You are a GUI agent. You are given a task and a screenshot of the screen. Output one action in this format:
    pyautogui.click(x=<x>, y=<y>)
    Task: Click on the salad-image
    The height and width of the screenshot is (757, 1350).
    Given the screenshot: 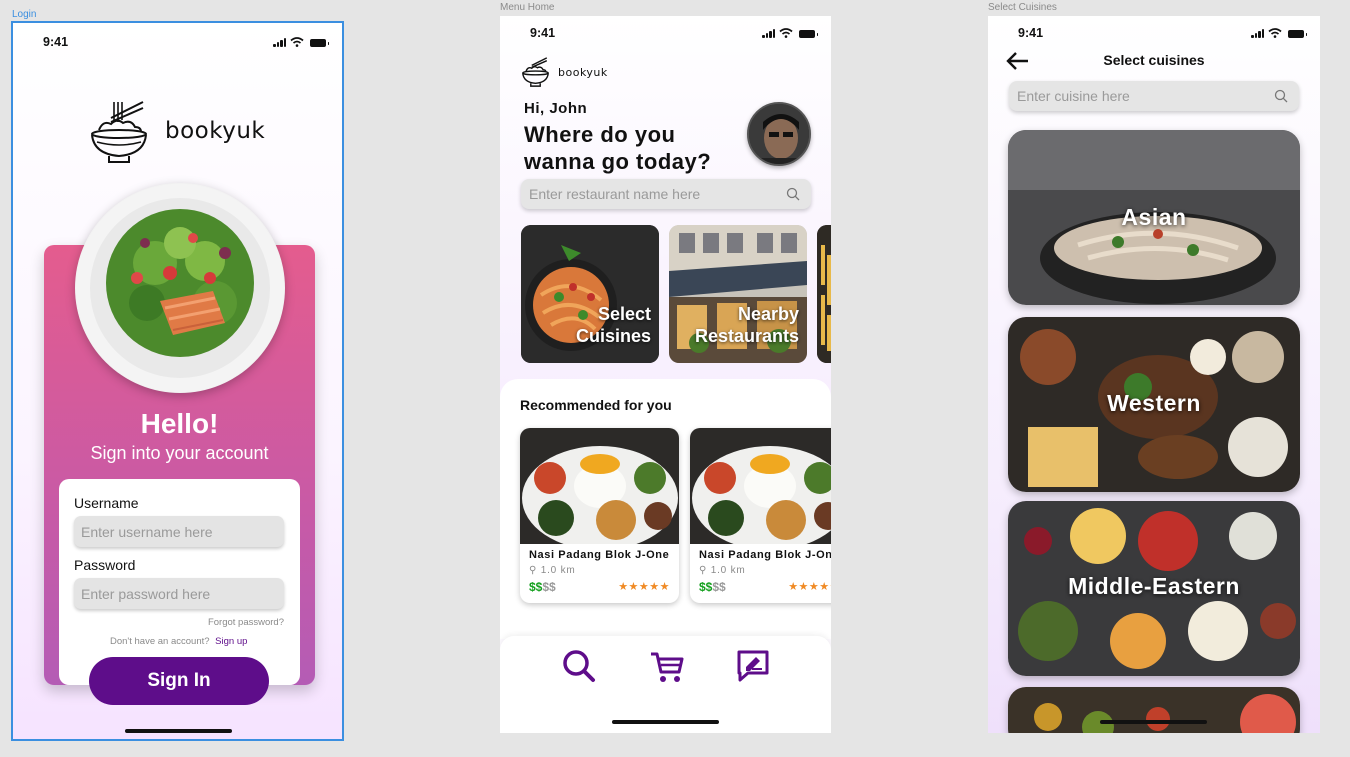 What is the action you would take?
    pyautogui.click(x=180, y=288)
    